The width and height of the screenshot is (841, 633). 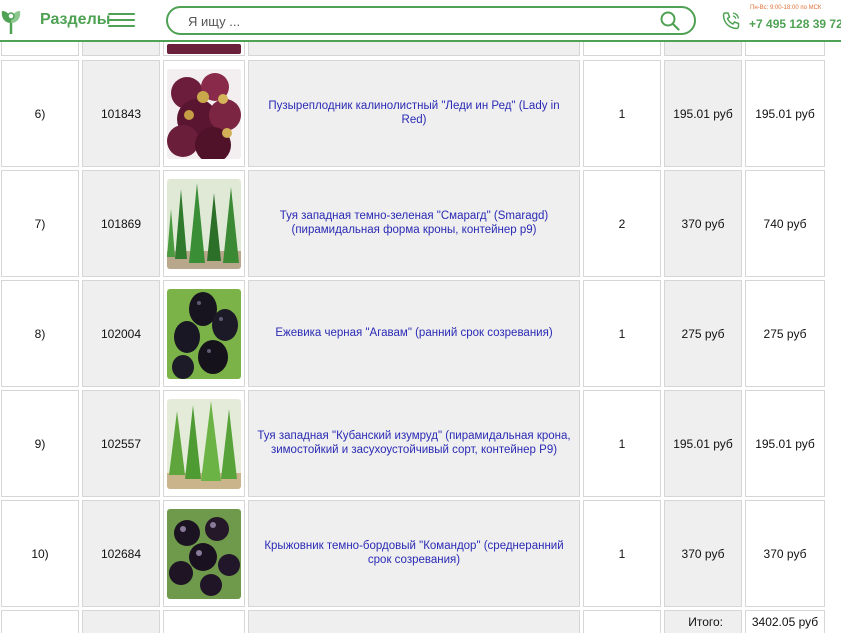 I want to click on row-number: 10), so click(x=40, y=553).